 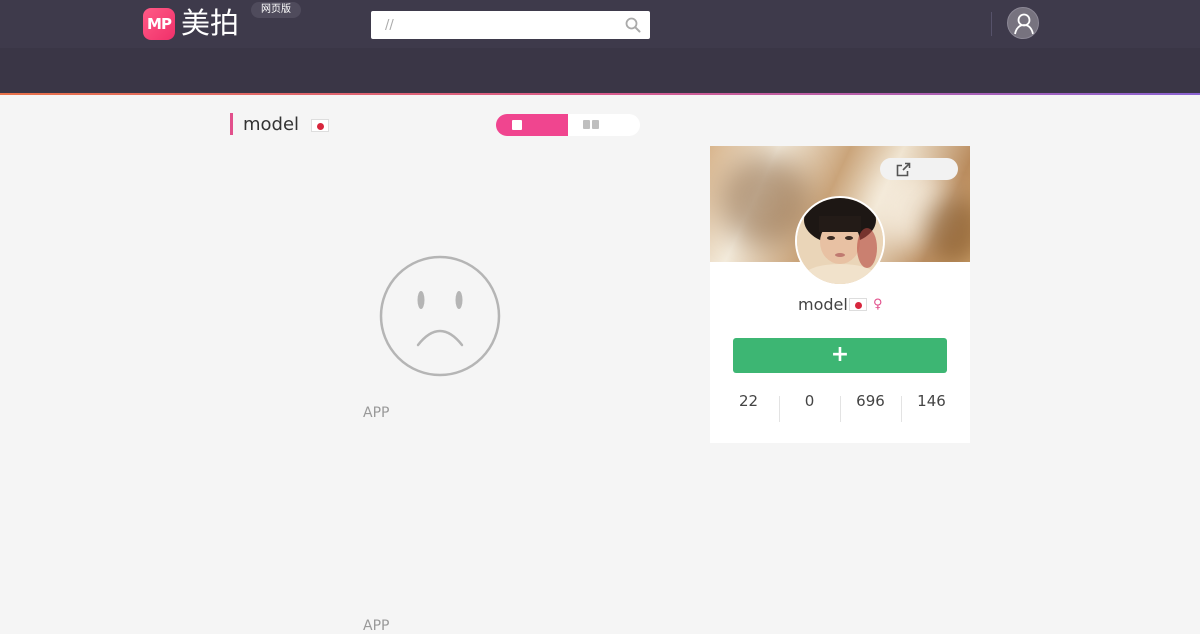 What do you see at coordinates (840, 355) in the screenshot?
I see `follow-button: +` at bounding box center [840, 355].